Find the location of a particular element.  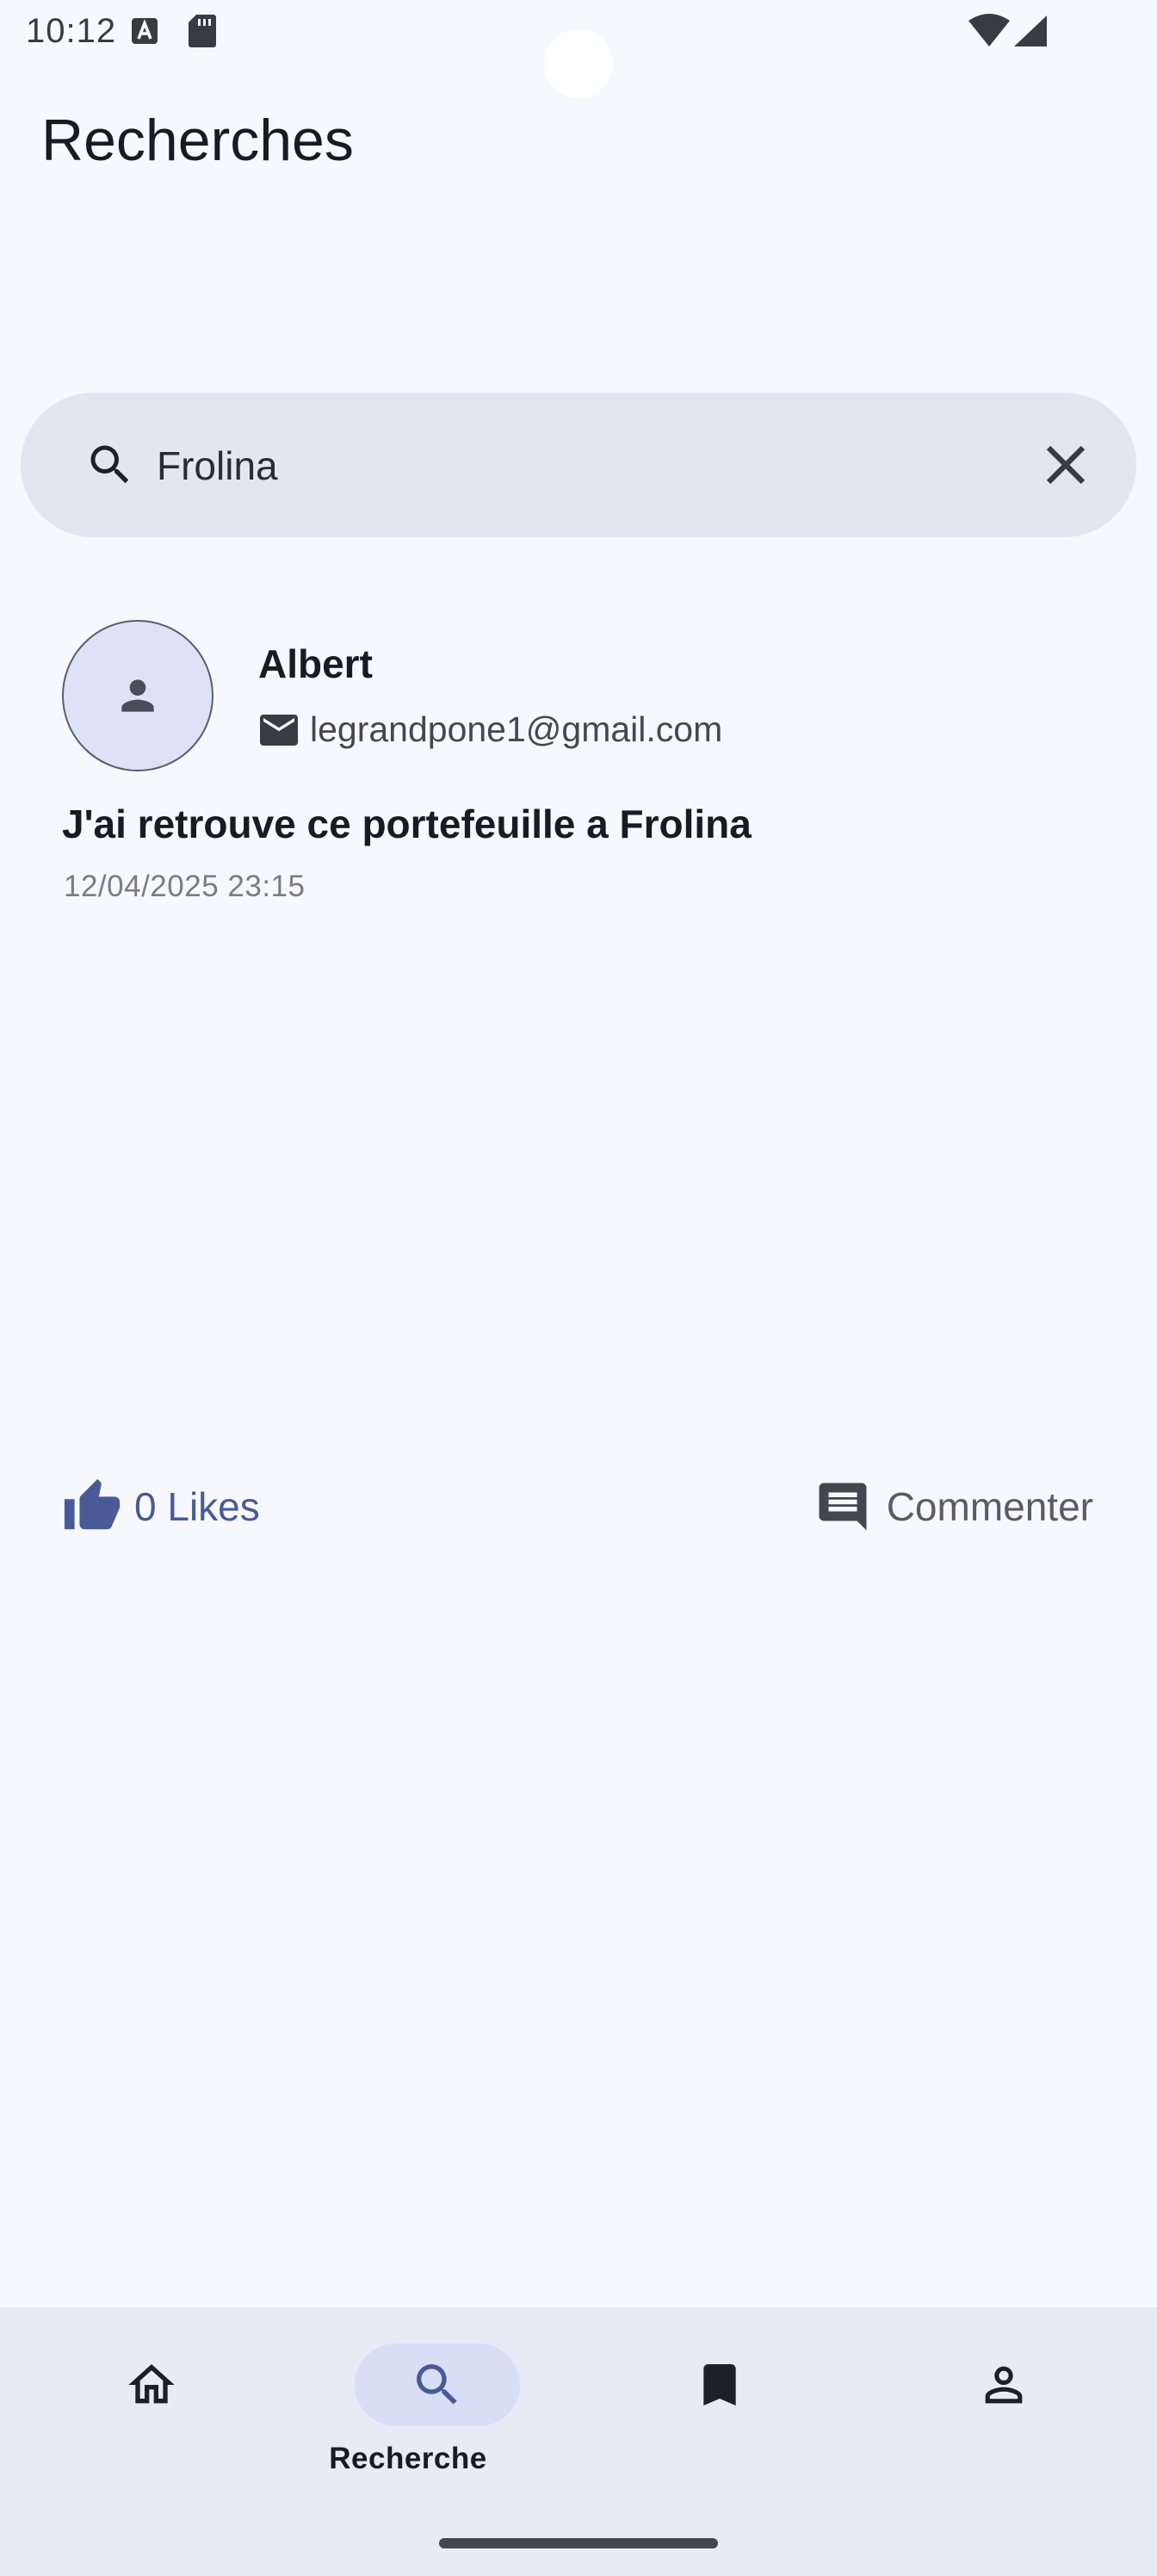

nav-item-home is located at coordinates (151, 2410).